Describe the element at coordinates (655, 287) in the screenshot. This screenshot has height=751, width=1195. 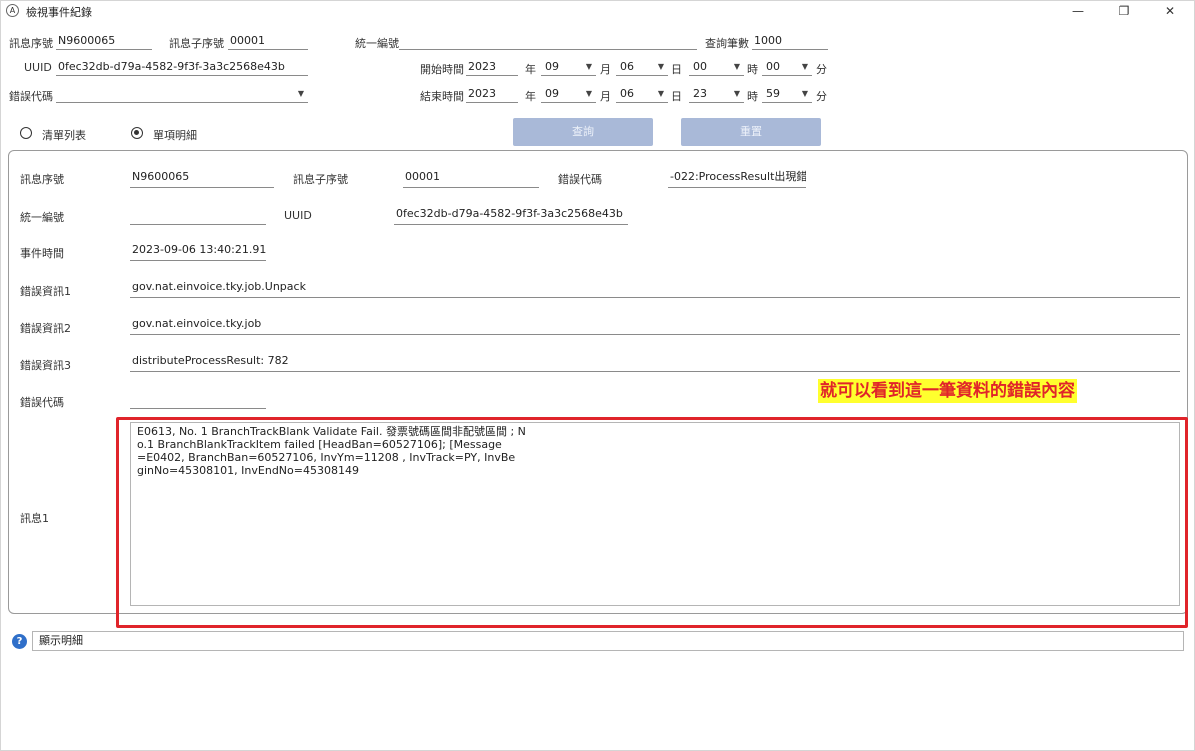
I see `detail-err-info1-field: gov.nat.einvoice.tky.job.Unpack` at that location.